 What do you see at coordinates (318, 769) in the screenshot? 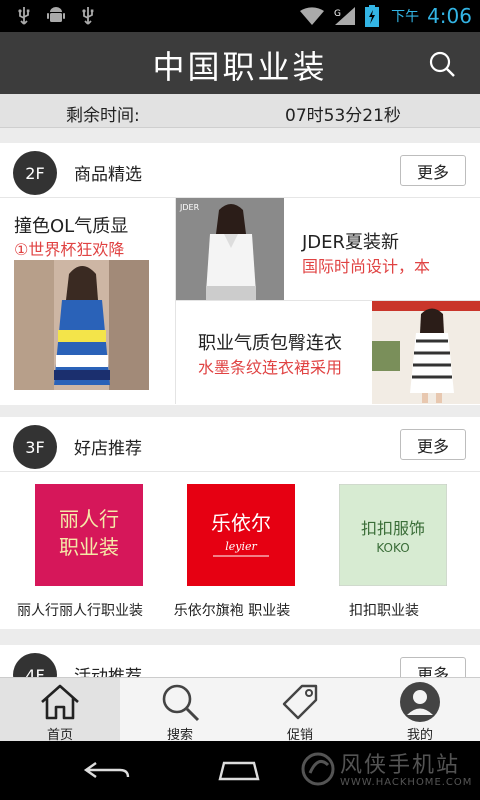
I see `watermark-logo-icon` at bounding box center [318, 769].